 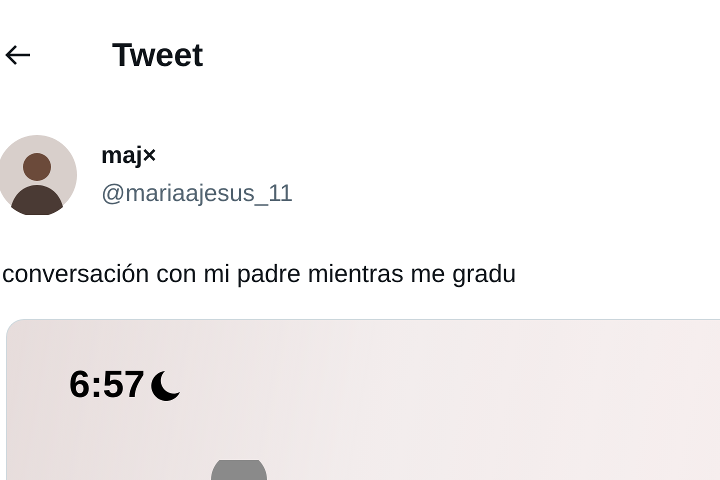 What do you see at coordinates (197, 194) in the screenshot?
I see `author-handle: @mariaajesus_11` at bounding box center [197, 194].